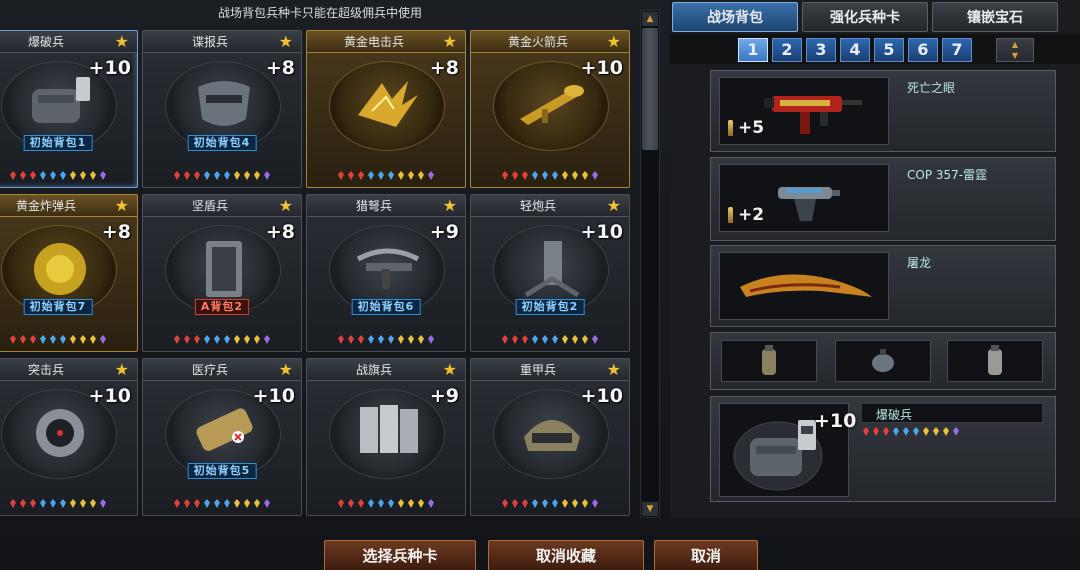 This screenshot has width=1080, height=570. What do you see at coordinates (751, 128) in the screenshot?
I see `weapon-plus: +5` at bounding box center [751, 128].